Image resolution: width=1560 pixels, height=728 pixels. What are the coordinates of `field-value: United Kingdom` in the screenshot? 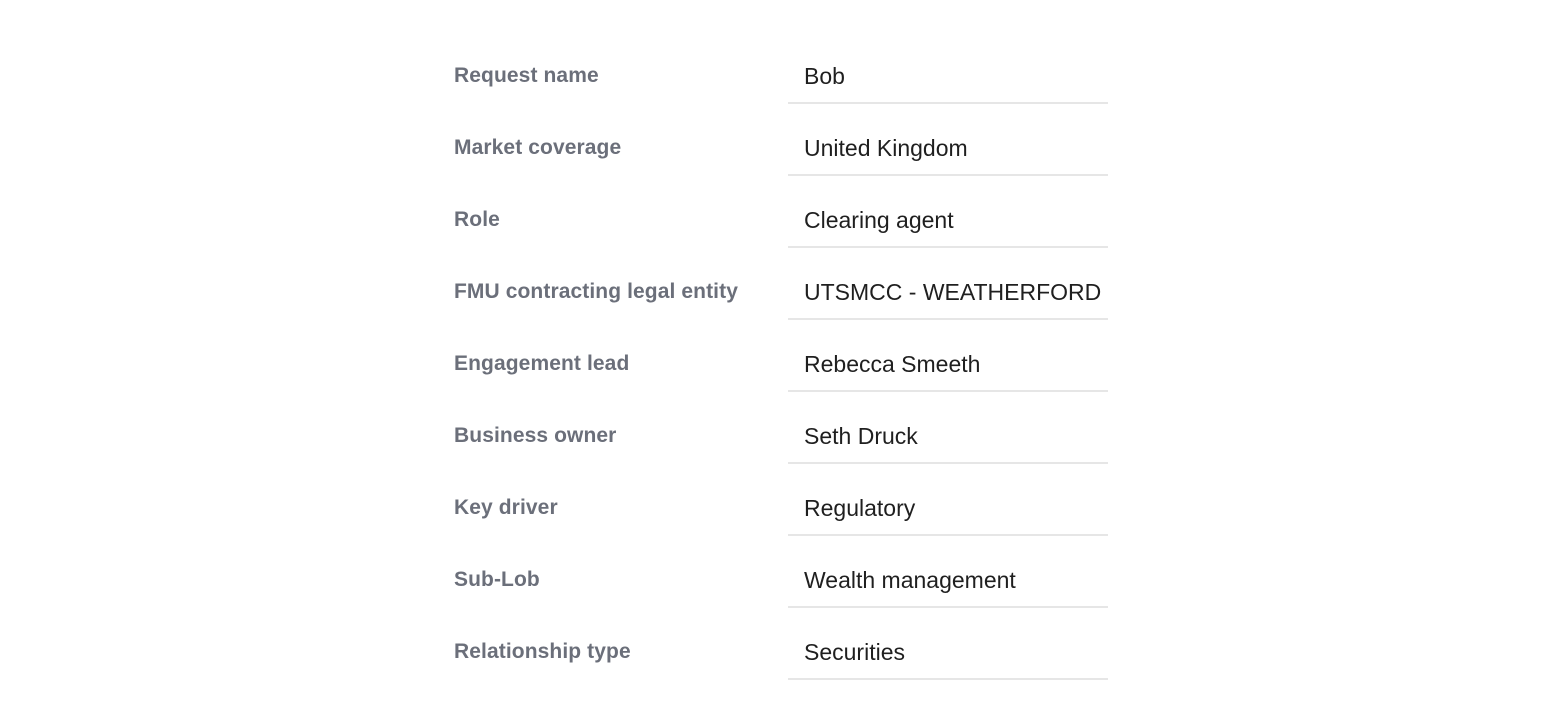 It's located at (886, 148).